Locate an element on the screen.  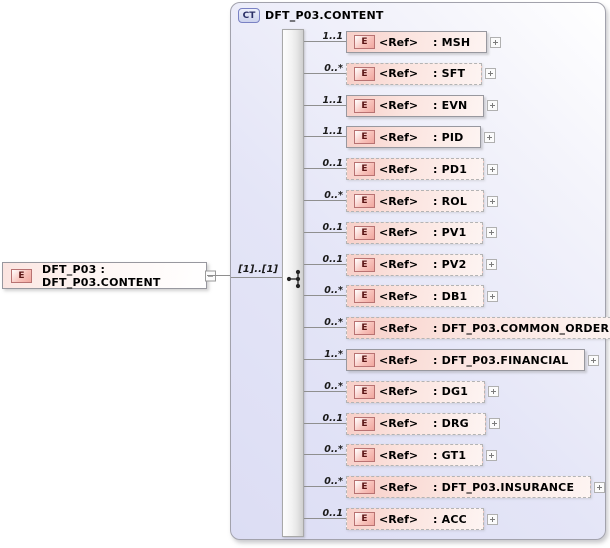
element-row: 0..1 E <Ref> : ACC is located at coordinates (418, 519).